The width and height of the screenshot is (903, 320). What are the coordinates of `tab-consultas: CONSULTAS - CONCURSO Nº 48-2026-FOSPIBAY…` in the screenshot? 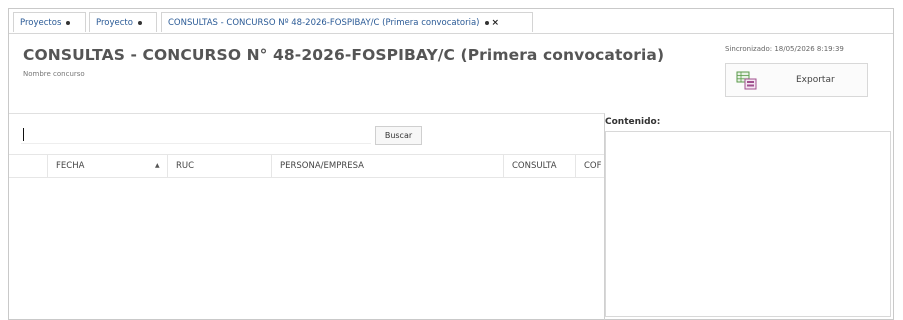 It's located at (347, 22).